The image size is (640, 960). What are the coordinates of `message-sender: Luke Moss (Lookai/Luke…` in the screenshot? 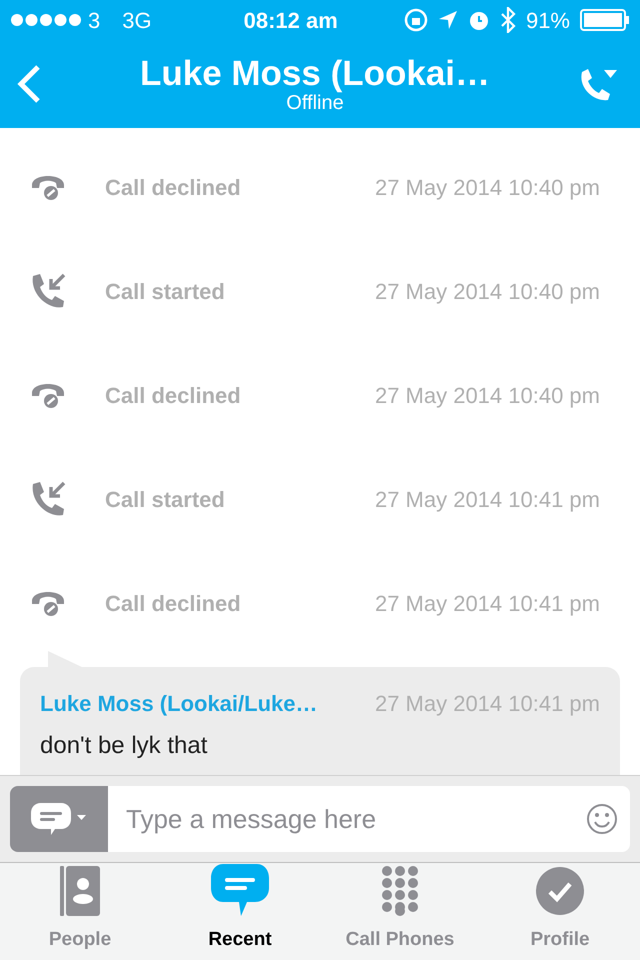 It's located at (179, 704).